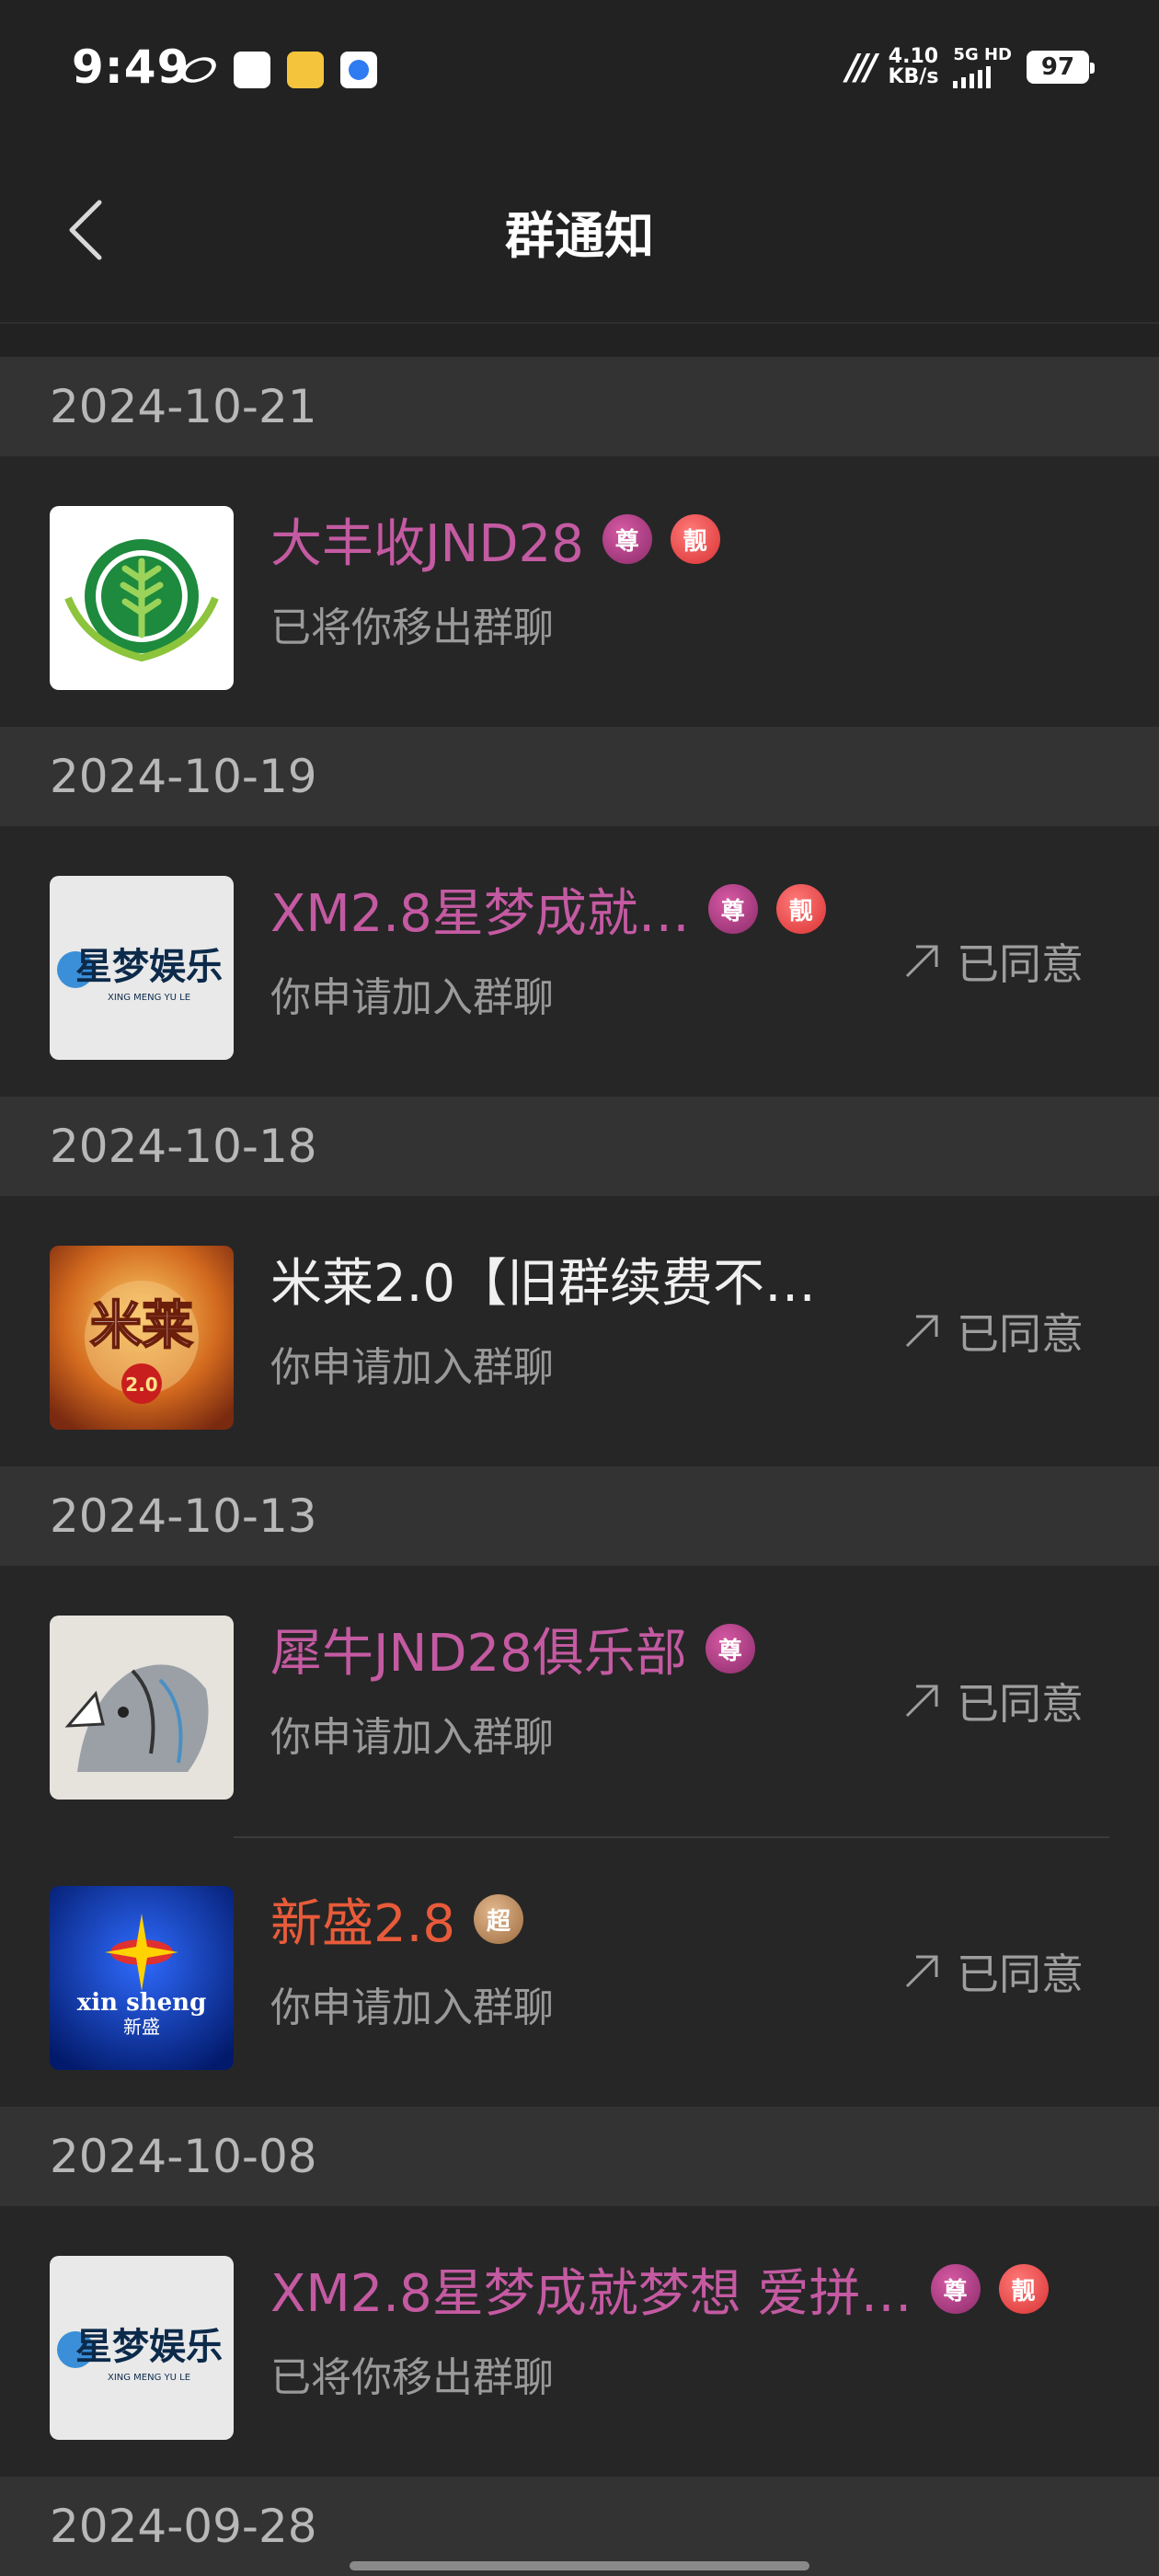  I want to click on date-header: 2024-10-19, so click(579, 776).